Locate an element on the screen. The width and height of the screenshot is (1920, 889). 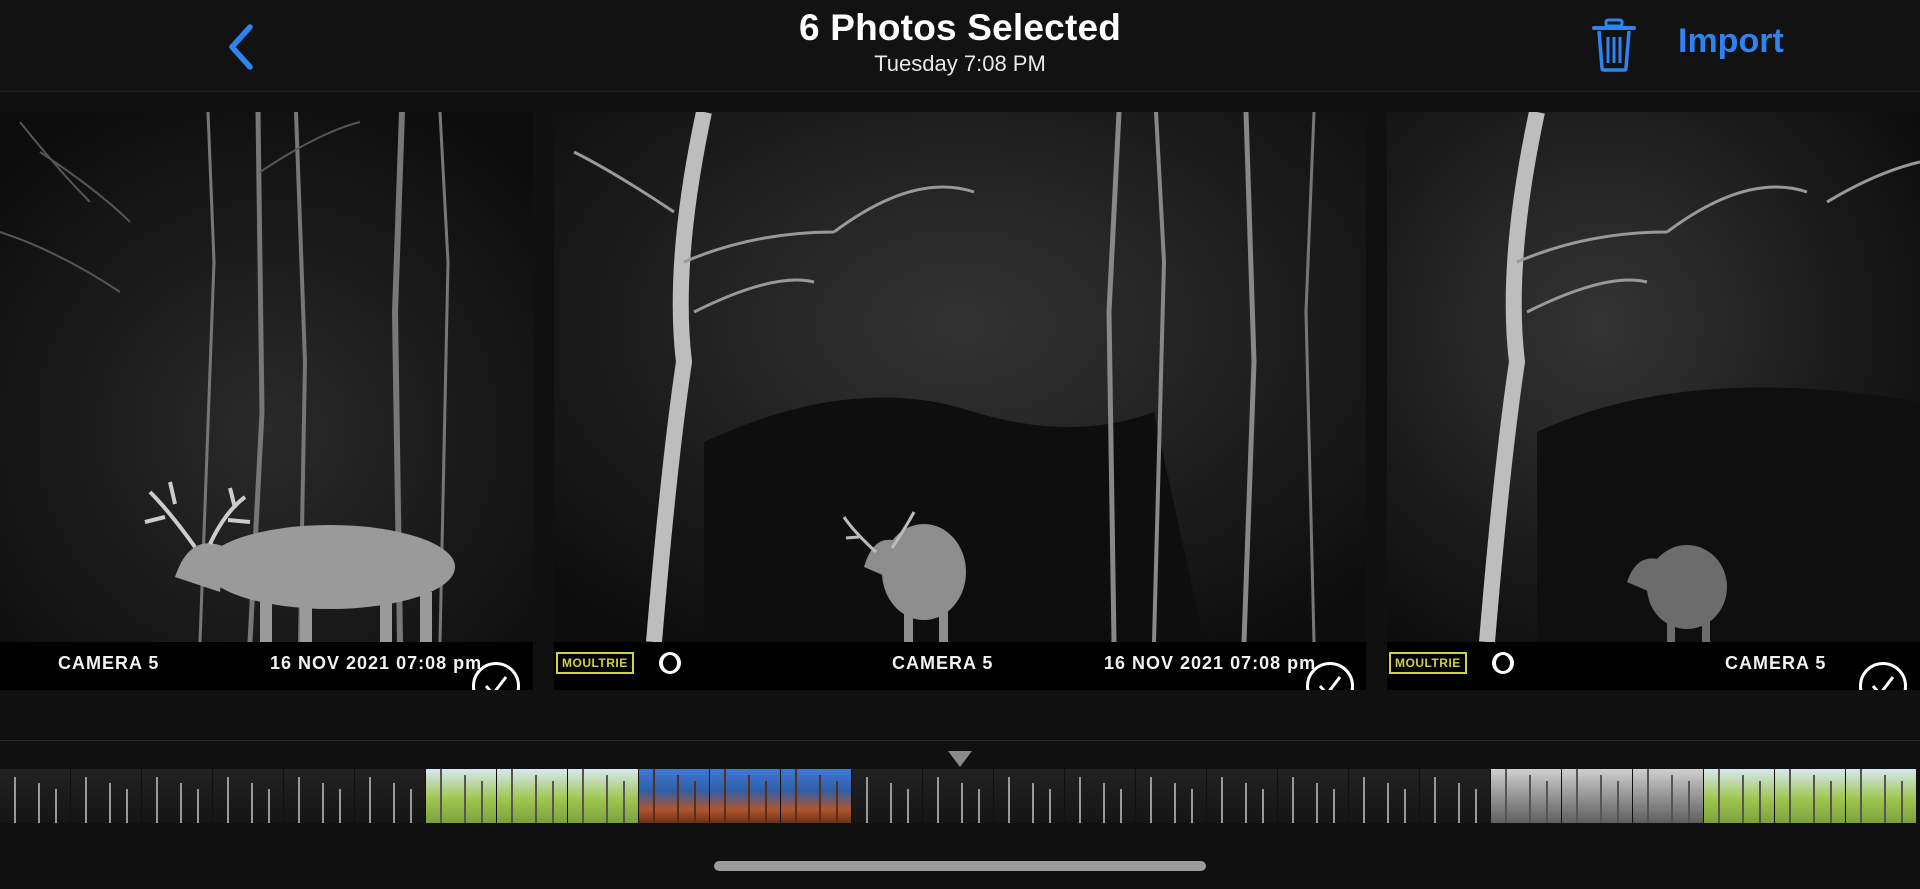
trash-icon is located at coordinates (1614, 45).